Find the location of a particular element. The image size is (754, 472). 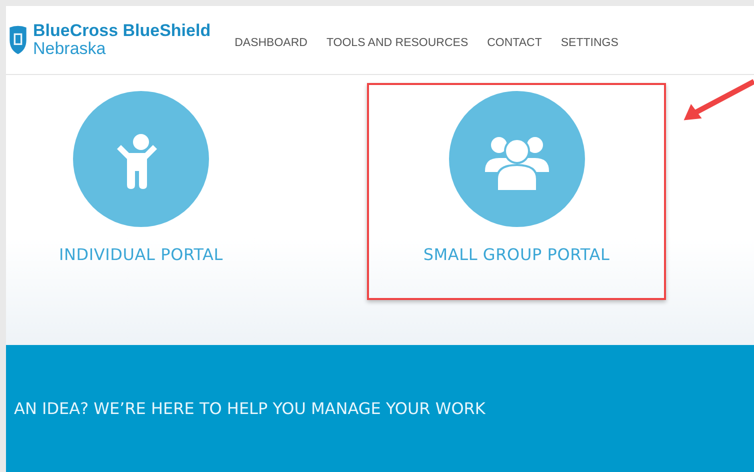

nav-link: SETTINGS is located at coordinates (589, 43).